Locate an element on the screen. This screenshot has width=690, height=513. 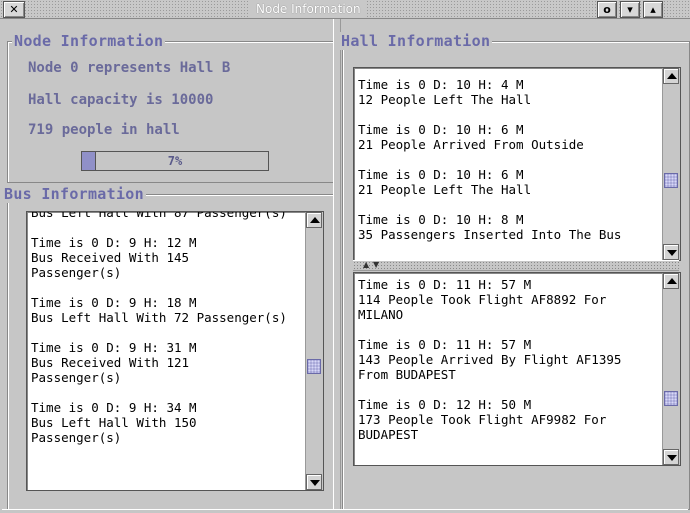
title-bar: ✕ Node Information o ▾ ▴ is located at coordinates (345, 9).